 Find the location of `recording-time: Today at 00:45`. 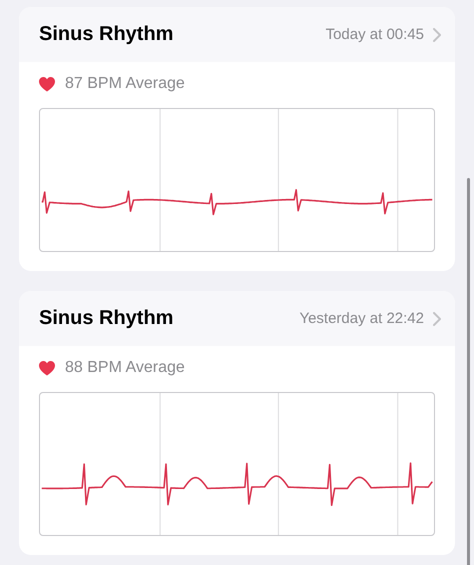

recording-time: Today at 00:45 is located at coordinates (375, 34).